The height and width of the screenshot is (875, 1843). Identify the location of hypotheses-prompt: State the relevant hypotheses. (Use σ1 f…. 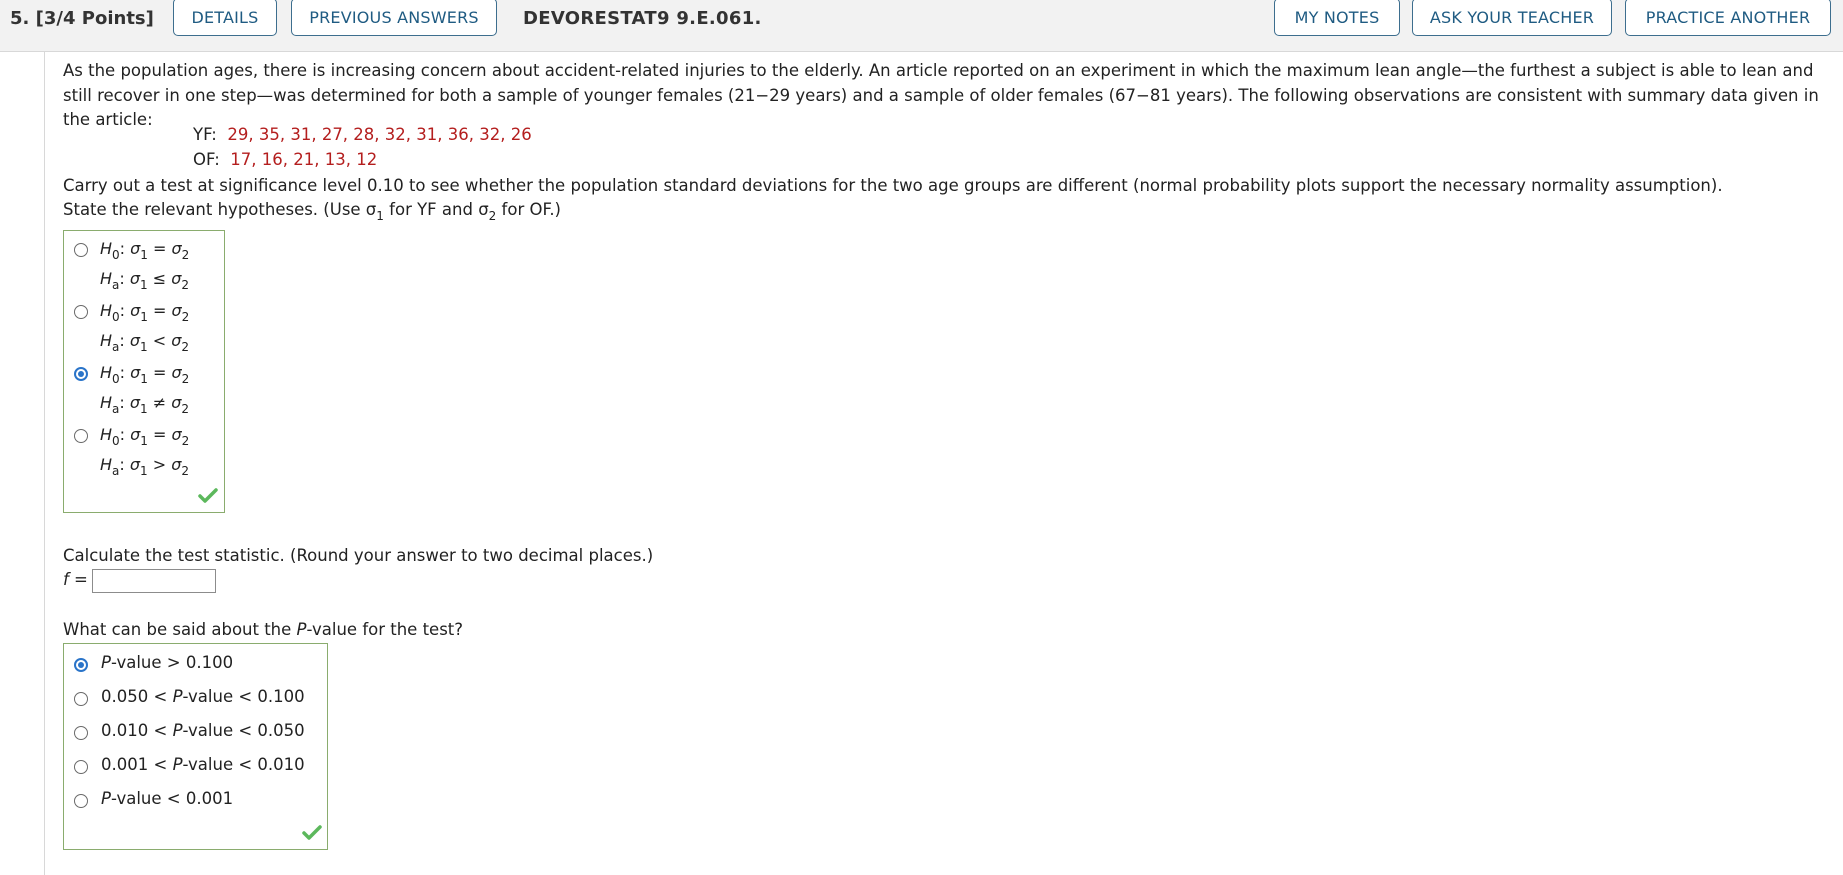
(312, 211).